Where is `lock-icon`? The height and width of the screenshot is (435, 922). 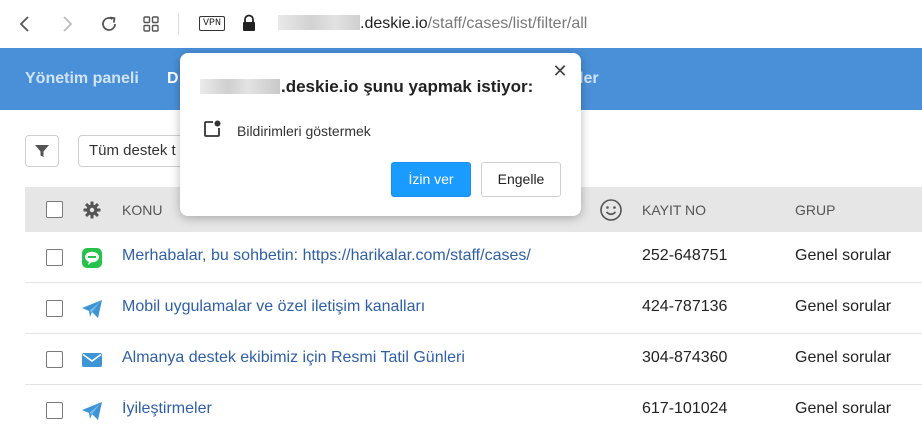 lock-icon is located at coordinates (249, 22).